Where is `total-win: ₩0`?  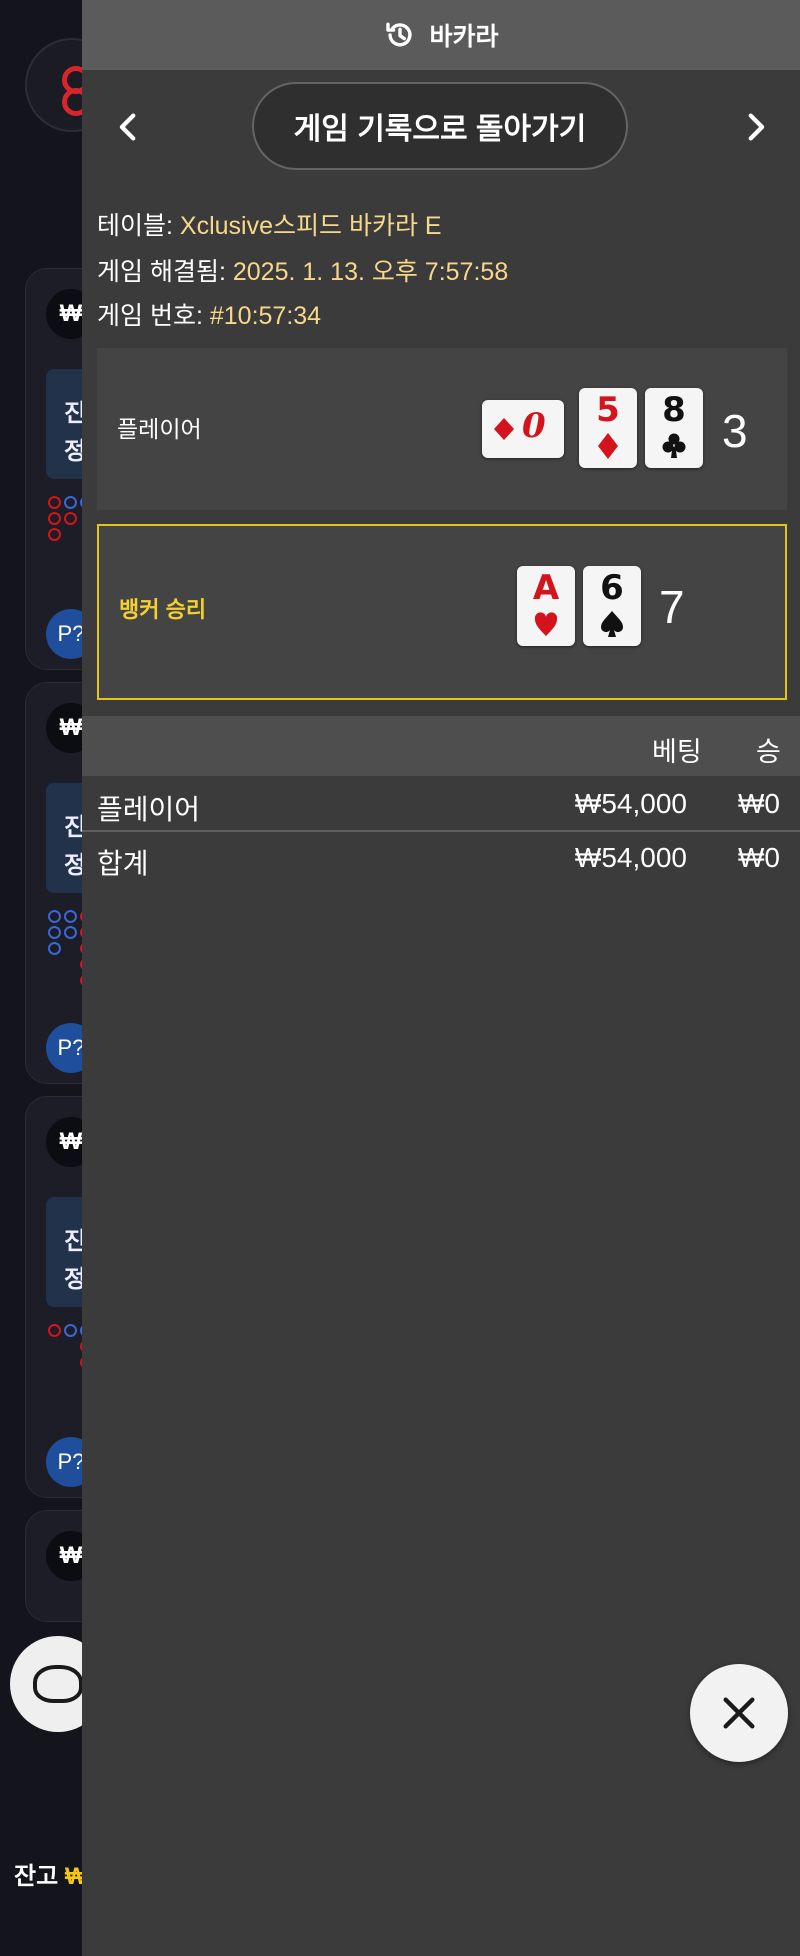
total-win: ₩0 is located at coordinates (759, 857).